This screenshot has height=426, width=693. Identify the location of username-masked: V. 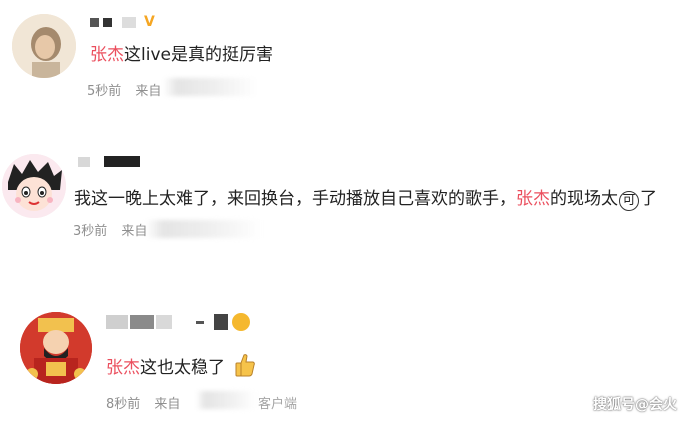
(122, 22).